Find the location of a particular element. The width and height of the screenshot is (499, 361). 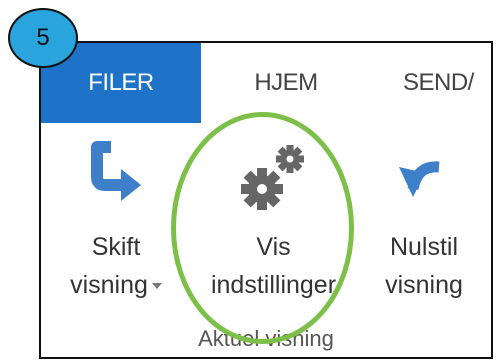

undo-arrow-icon is located at coordinates (424, 177).